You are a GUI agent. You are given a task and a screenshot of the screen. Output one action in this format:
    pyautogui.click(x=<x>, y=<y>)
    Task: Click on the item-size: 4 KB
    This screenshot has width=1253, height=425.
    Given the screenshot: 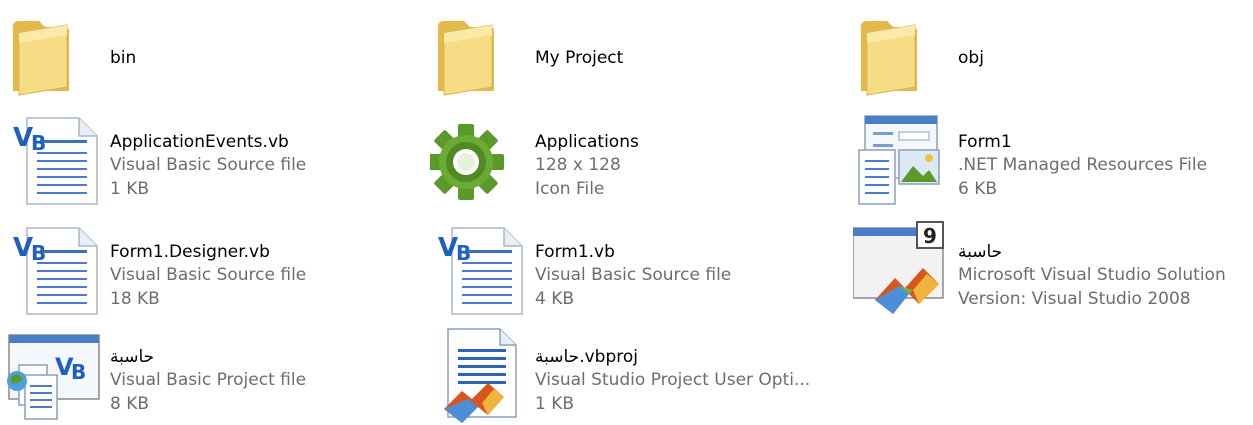 What is the action you would take?
    pyautogui.click(x=555, y=299)
    